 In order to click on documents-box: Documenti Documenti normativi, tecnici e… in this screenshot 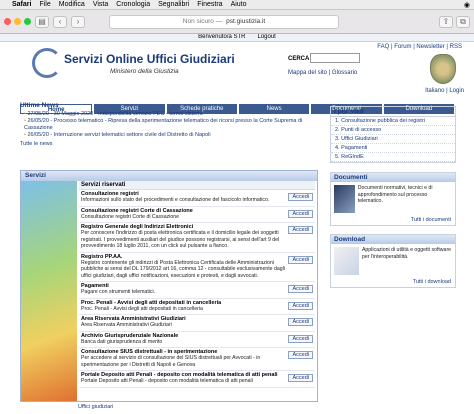, I will do `click(393, 199)`.